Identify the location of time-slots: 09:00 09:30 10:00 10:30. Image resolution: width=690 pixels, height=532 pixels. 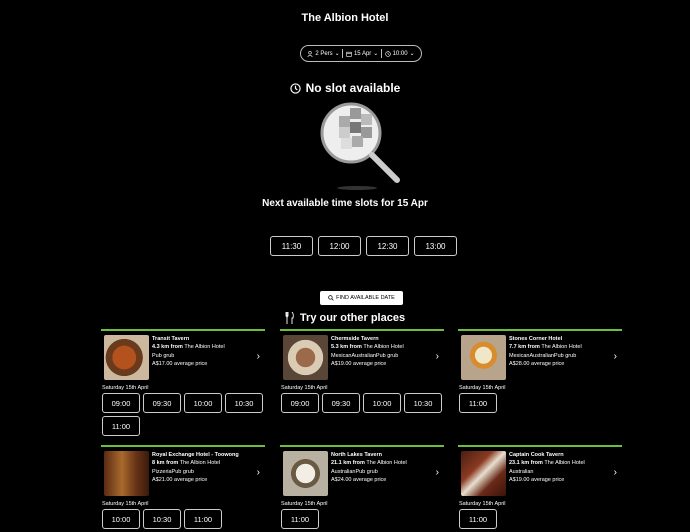
(364, 403).